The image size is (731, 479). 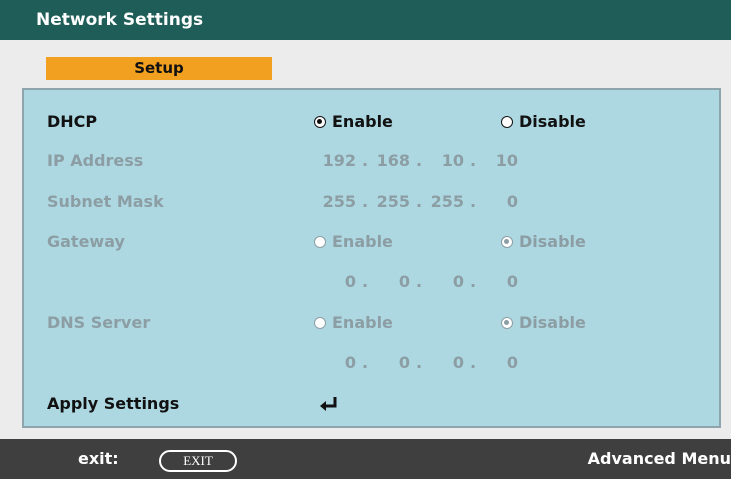 I want to click on gateway-row: Gateway Enable Disable, so click(x=371, y=242).